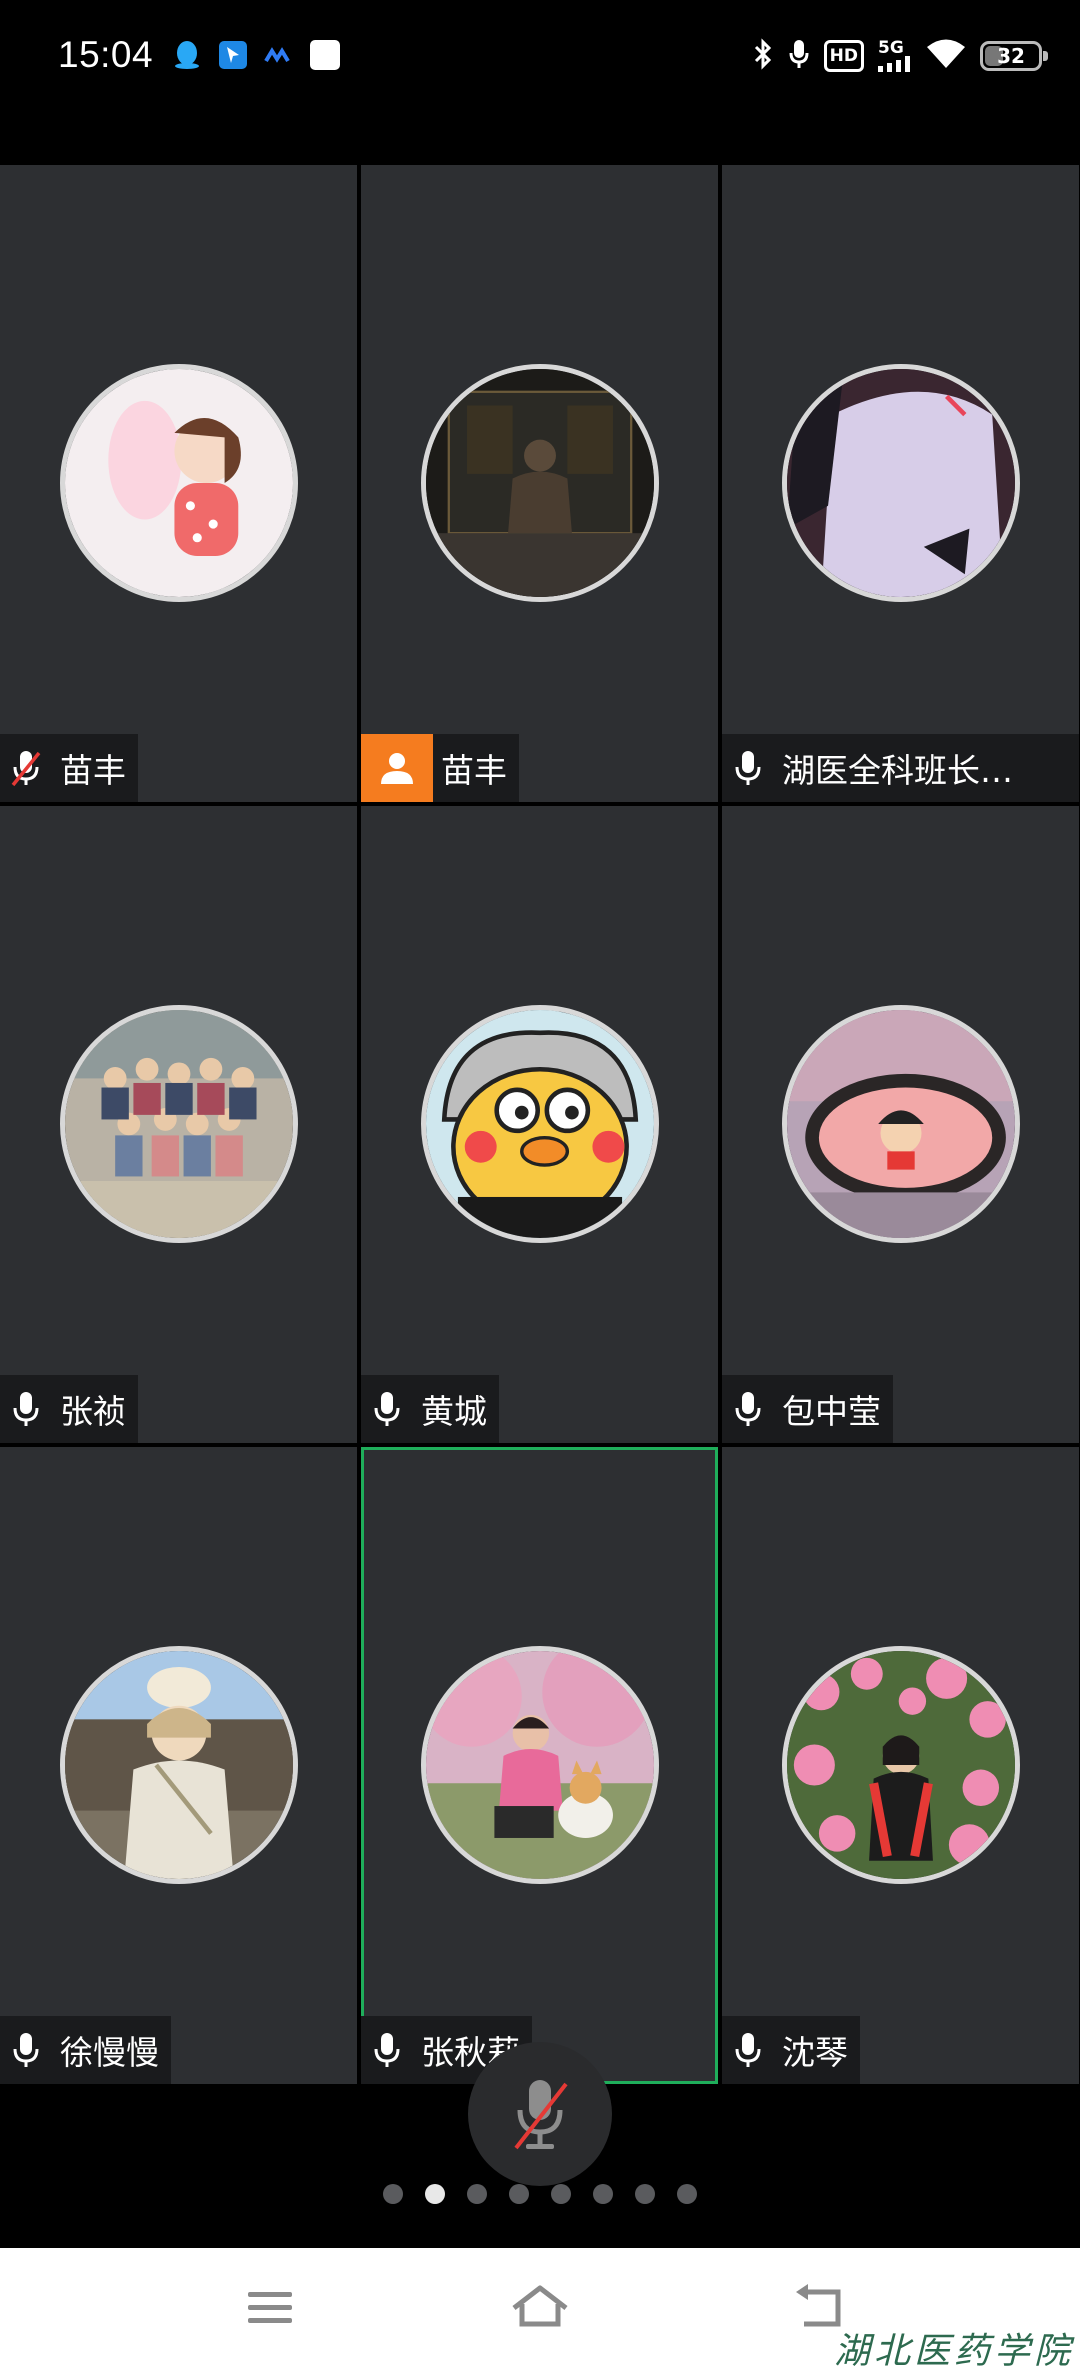 The height and width of the screenshot is (2376, 1080). I want to click on participant-name: 沈琴, so click(815, 2052).